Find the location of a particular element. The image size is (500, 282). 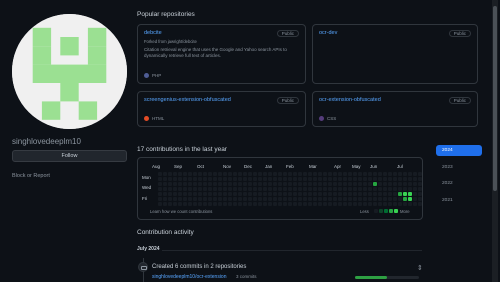

repo-name-link: ocr-extension-obfuscated is located at coordinates (350, 100).